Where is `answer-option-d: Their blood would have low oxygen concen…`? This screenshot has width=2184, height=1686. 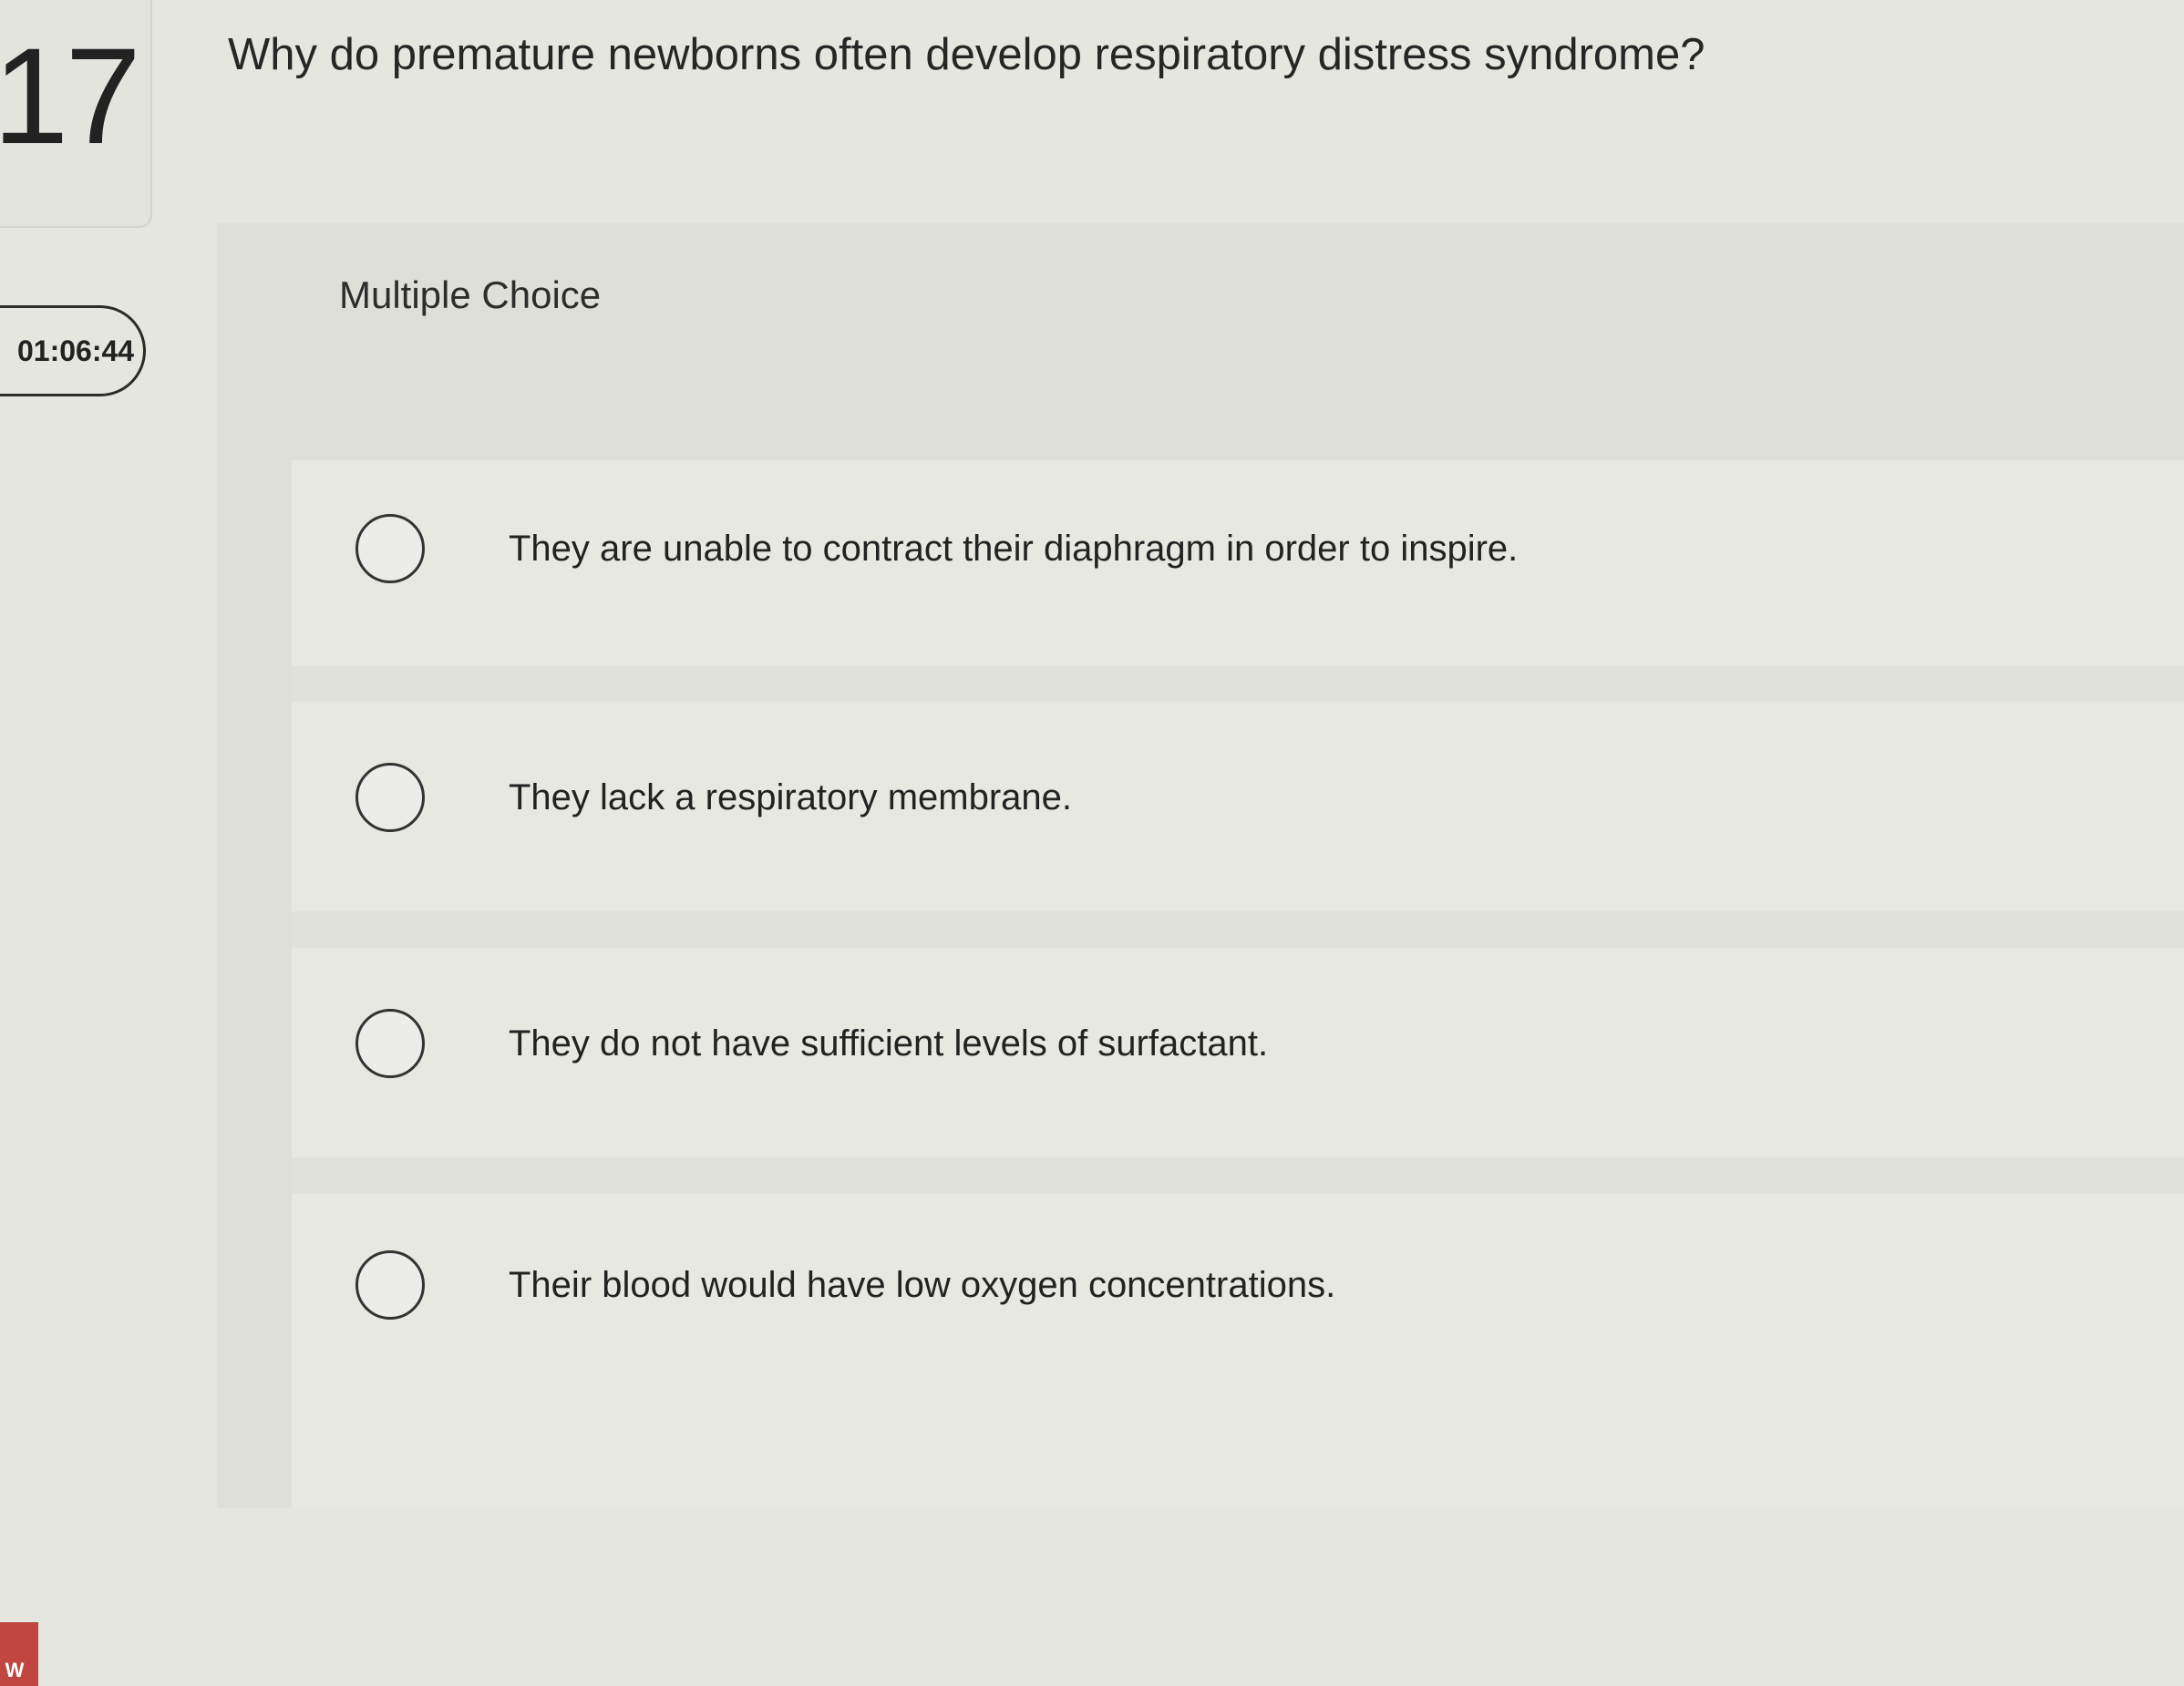
answer-option-d: Their blood would have low oxygen concen… is located at coordinates (1244, 1285).